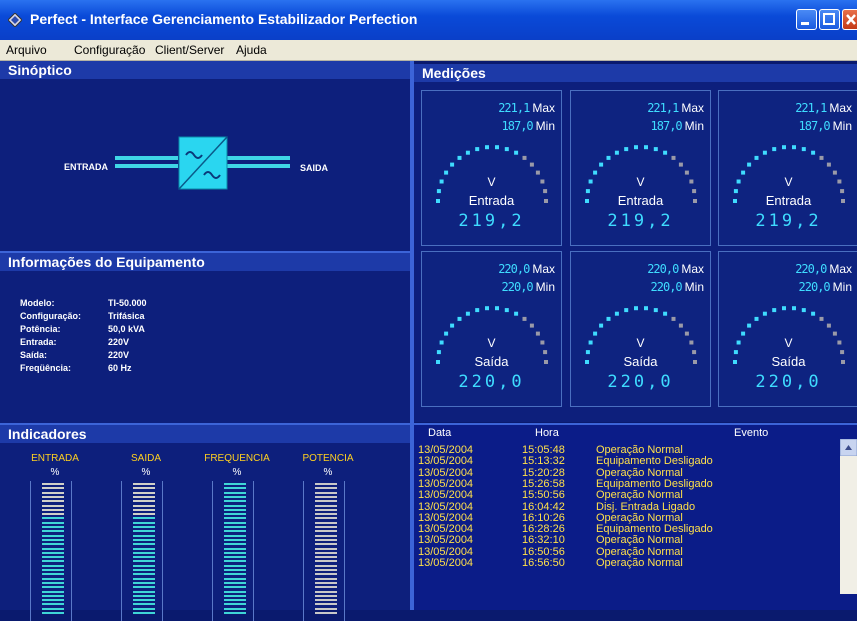 The image size is (857, 621). I want to click on scroll-up-icon, so click(848, 447).